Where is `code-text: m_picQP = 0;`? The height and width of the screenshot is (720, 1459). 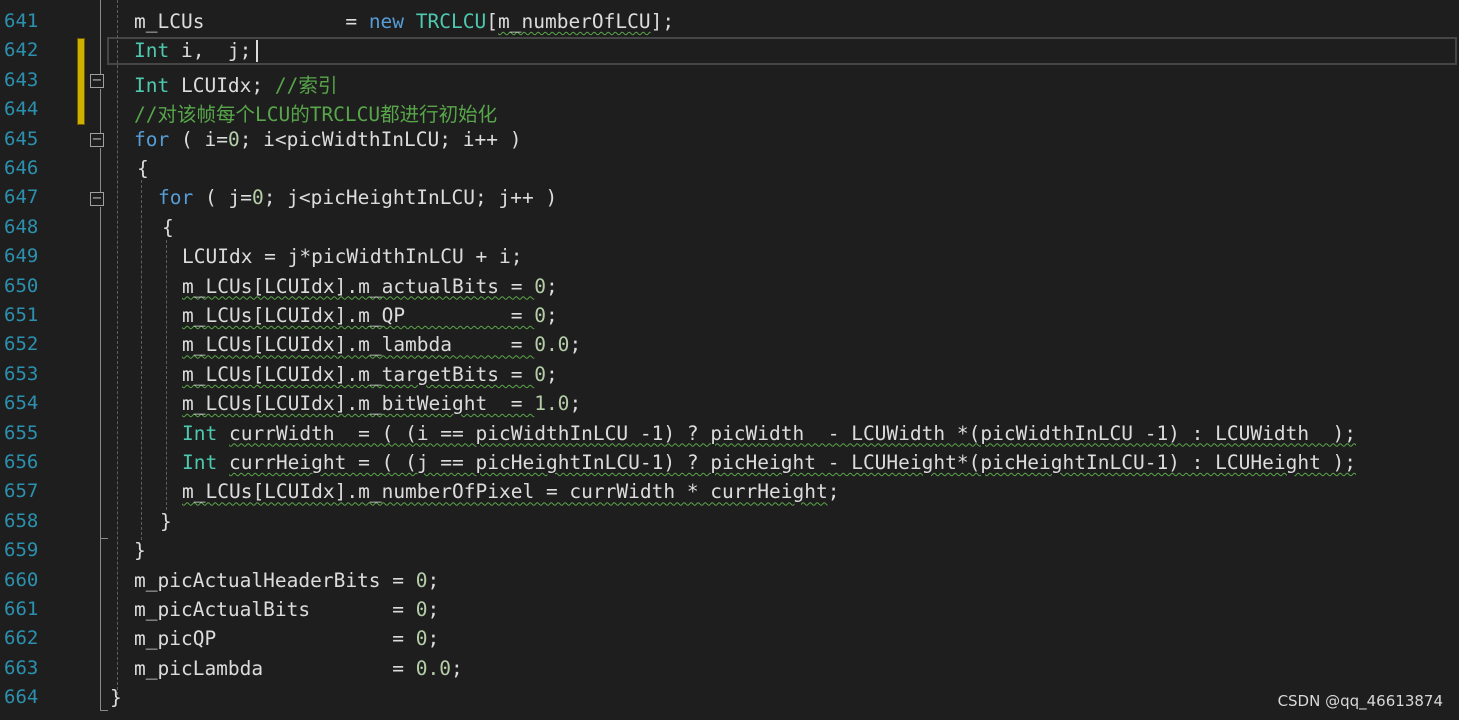
code-text: m_picQP = 0; is located at coordinates (286, 638).